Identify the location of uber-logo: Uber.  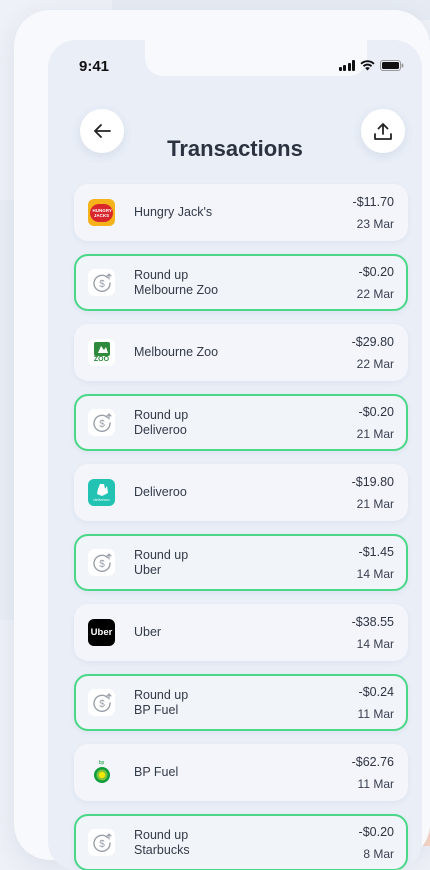
(101, 632).